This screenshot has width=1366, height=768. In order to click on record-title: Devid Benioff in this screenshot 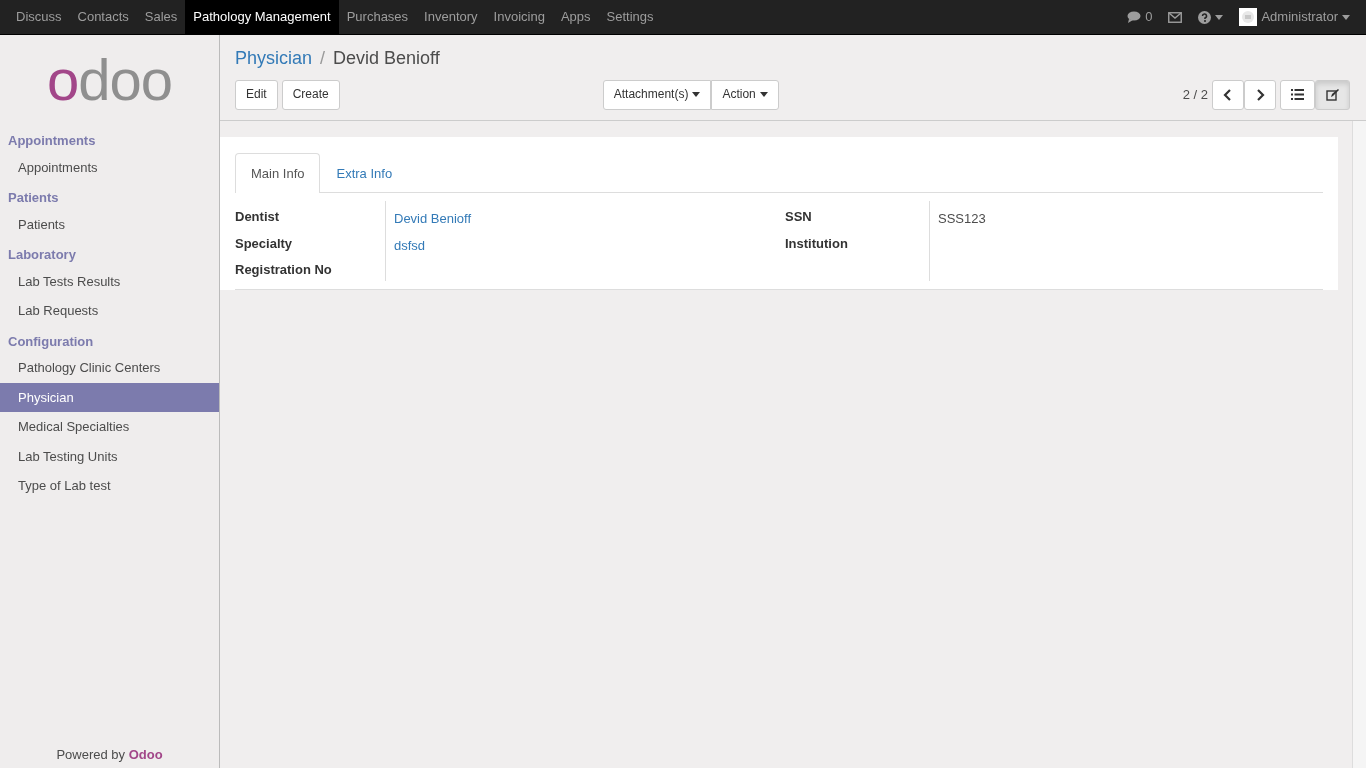, I will do `click(386, 58)`.